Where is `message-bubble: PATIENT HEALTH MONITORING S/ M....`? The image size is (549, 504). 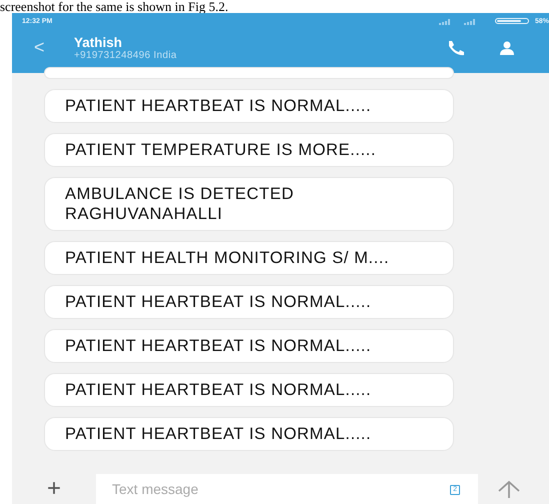 message-bubble: PATIENT HEALTH MONITORING S/ M.... is located at coordinates (249, 258).